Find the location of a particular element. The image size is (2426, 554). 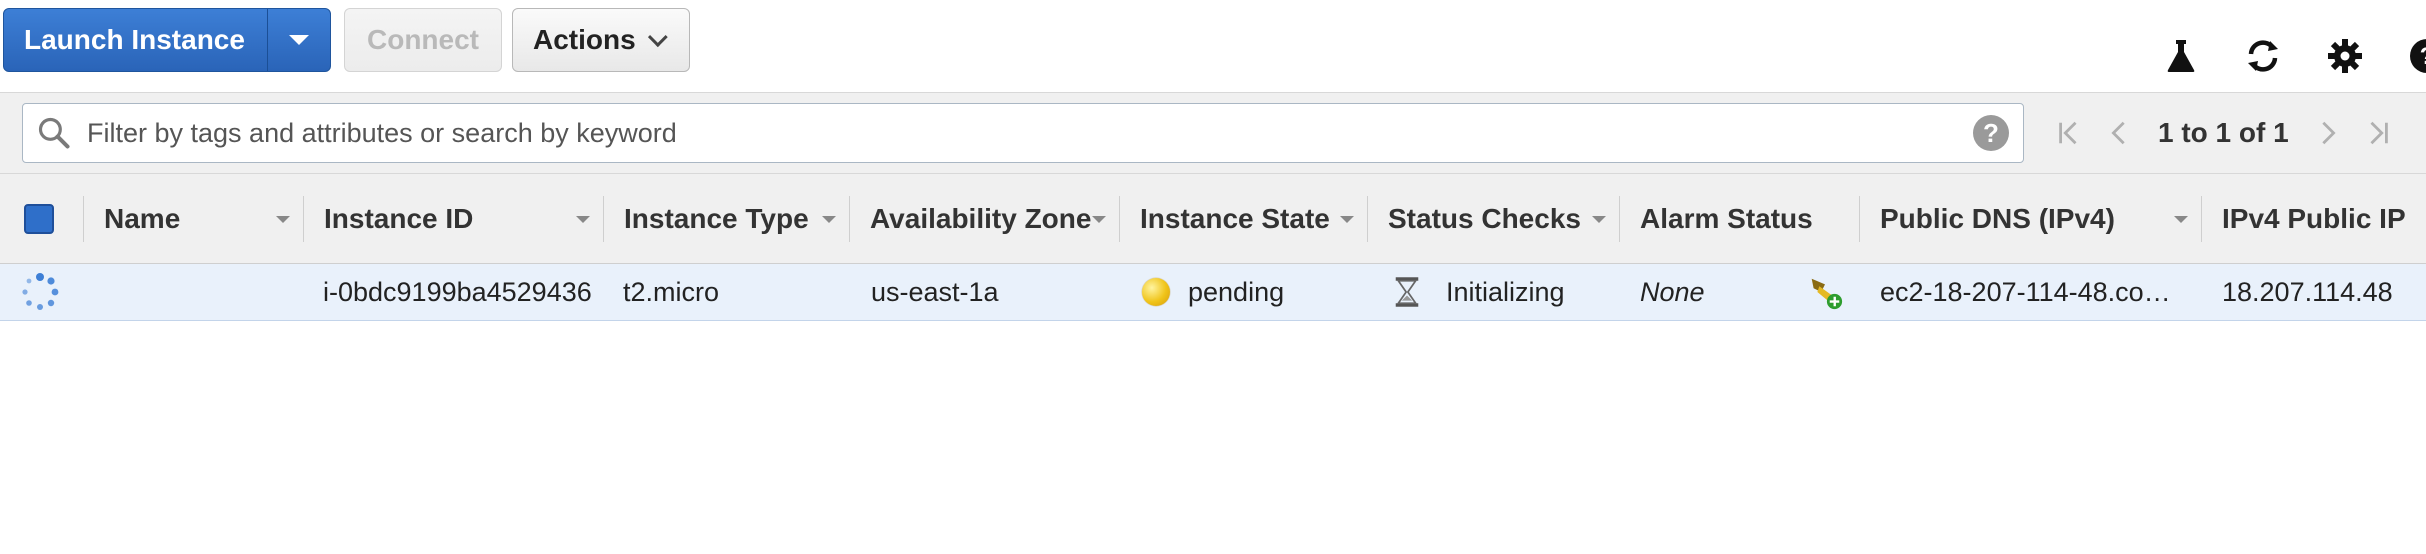

column-header-status-checks: Status Checks is located at coordinates (1494, 219).